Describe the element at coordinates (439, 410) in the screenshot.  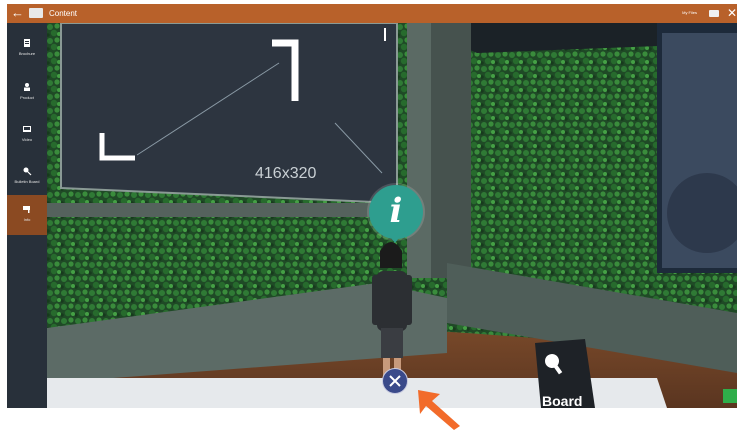
I see `pointer-arrow-icon` at that location.